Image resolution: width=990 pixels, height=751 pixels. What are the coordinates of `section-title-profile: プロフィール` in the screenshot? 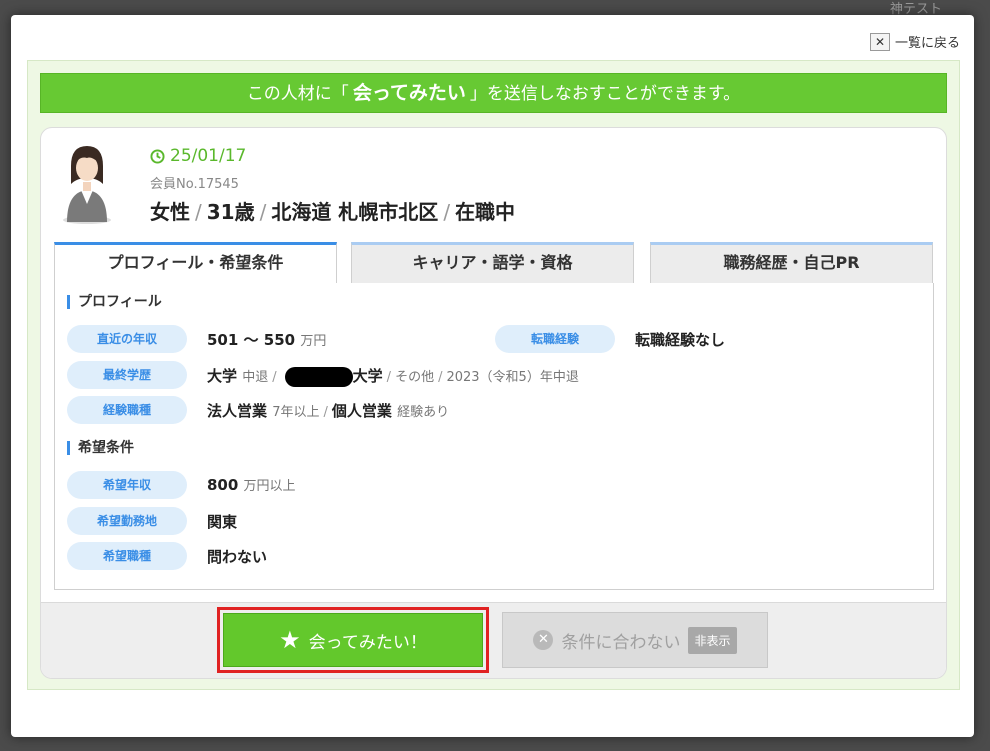 It's located at (114, 302).